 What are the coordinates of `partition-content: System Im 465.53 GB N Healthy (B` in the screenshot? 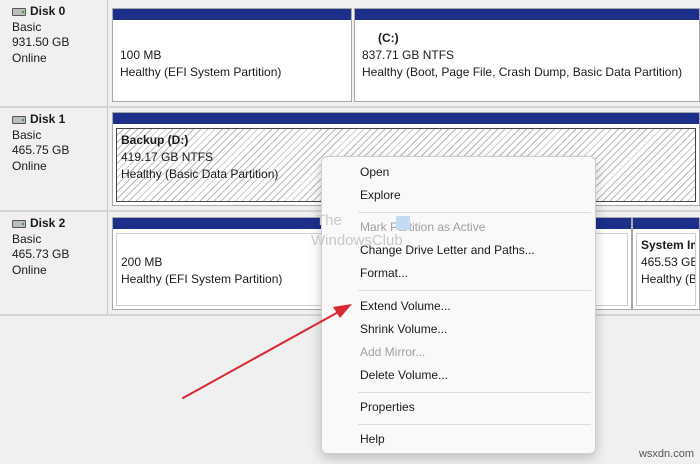 It's located at (666, 269).